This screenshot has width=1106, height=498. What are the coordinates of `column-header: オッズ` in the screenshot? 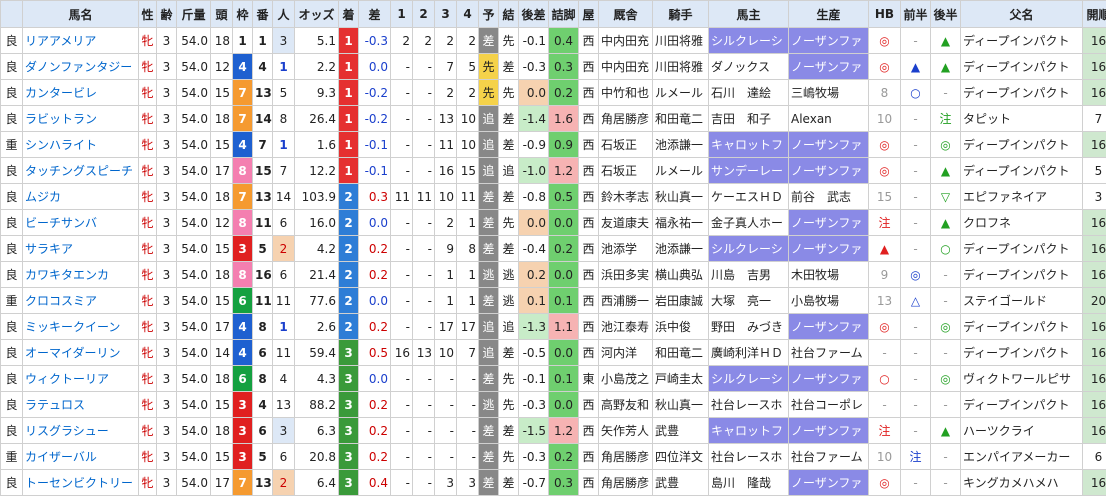 It's located at (316, 14).